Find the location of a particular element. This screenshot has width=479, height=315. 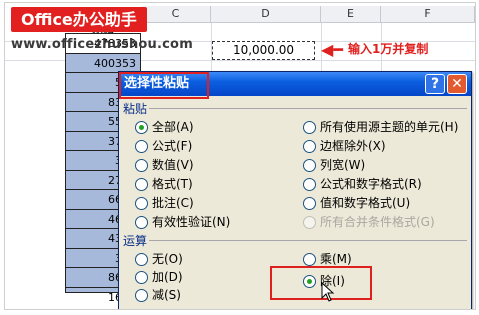

option-label: 所有使用源主题的单元(H) is located at coordinates (389, 127).